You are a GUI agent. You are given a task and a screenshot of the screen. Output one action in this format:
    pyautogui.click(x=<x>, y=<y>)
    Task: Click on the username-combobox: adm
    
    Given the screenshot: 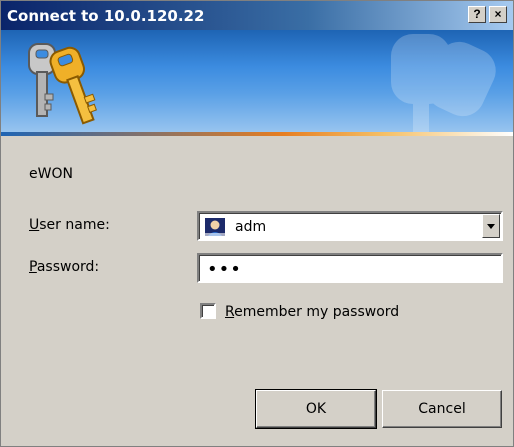 What is the action you would take?
    pyautogui.click(x=350, y=226)
    